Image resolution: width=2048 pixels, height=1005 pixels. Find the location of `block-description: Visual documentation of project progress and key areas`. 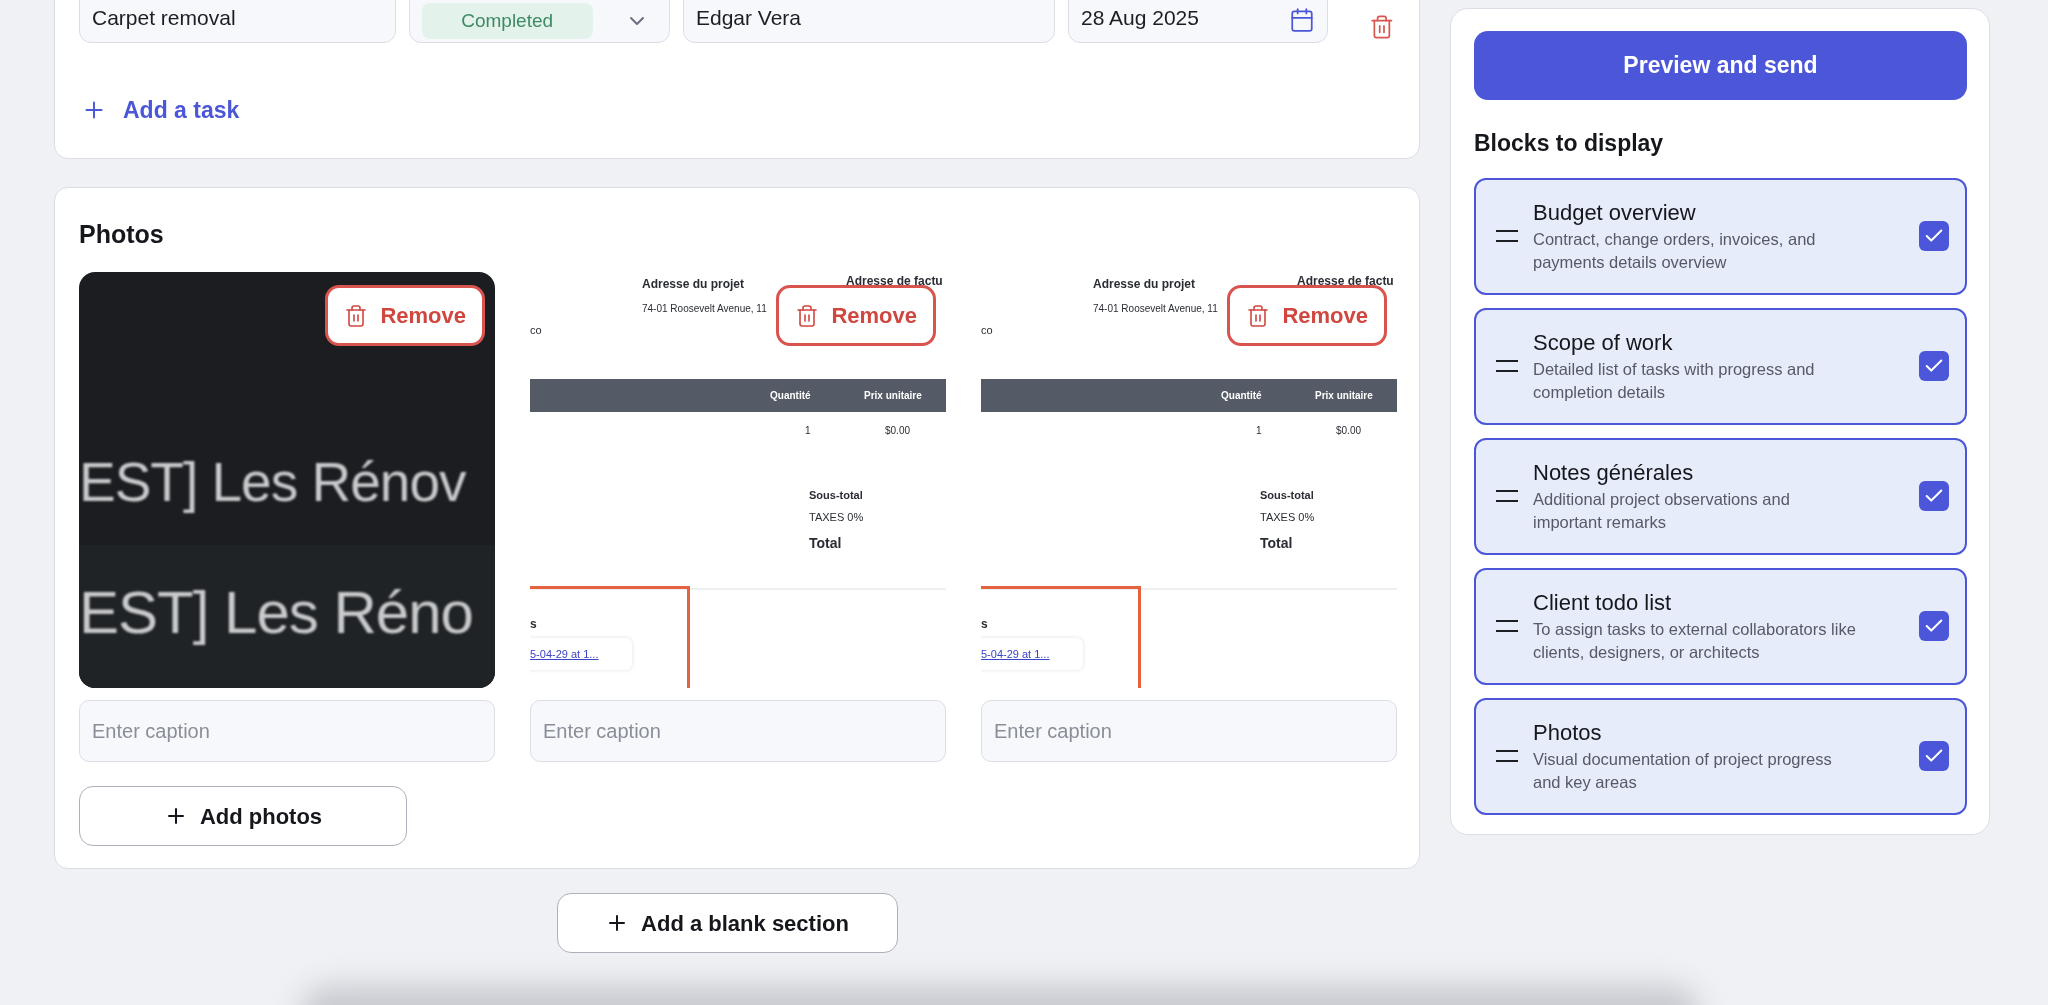

block-description: Visual documentation of project progress and key areas is located at coordinates (1683, 771).